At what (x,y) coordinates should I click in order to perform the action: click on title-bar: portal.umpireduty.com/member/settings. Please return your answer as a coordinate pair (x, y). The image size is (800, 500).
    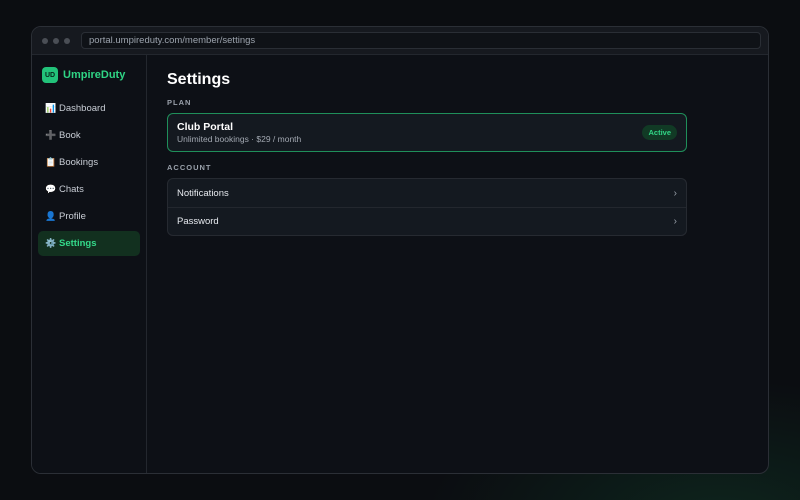
    Looking at the image, I should click on (400, 41).